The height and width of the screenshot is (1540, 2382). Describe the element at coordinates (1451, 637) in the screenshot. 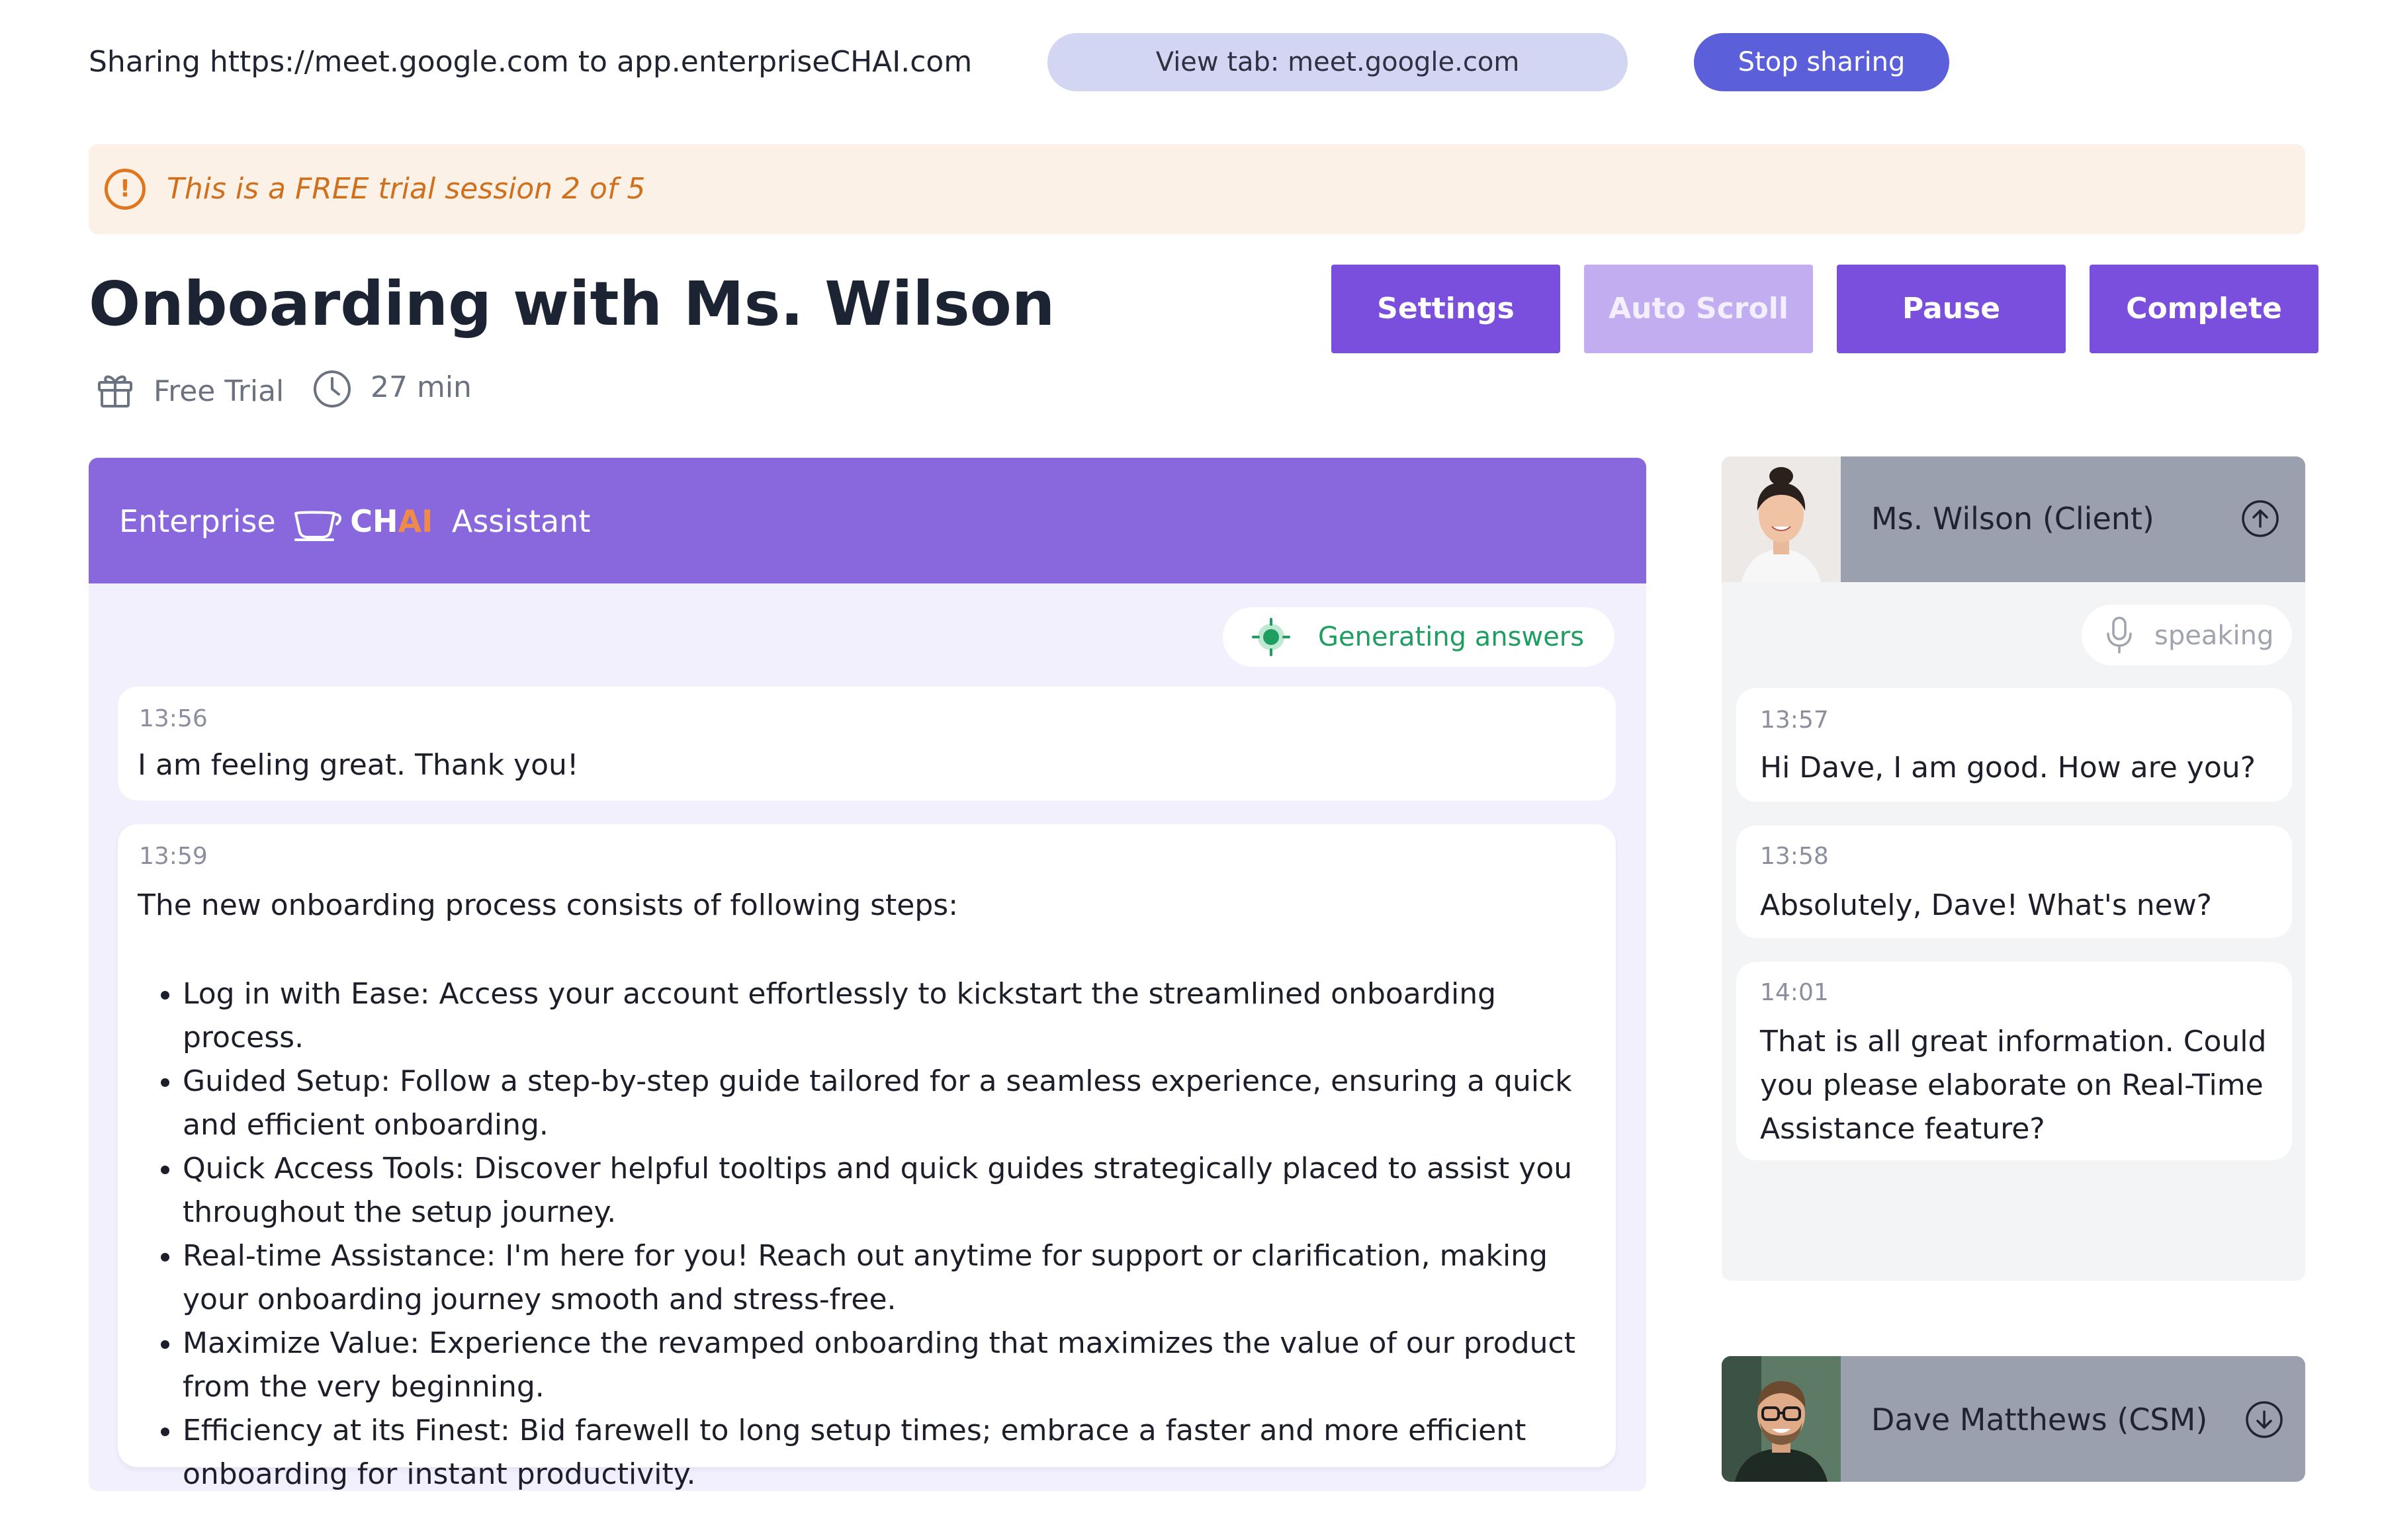

I see `generating-status-text: Generating answers` at that location.